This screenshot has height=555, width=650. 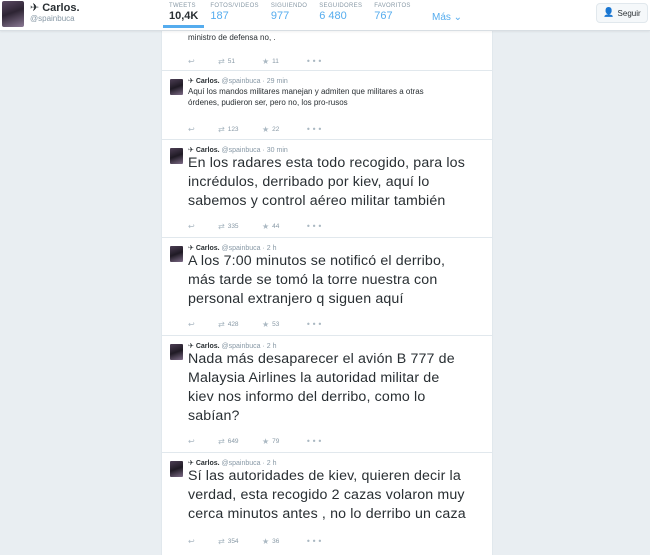 What do you see at coordinates (276, 129) in the screenshot?
I see `favorite-count: 22` at bounding box center [276, 129].